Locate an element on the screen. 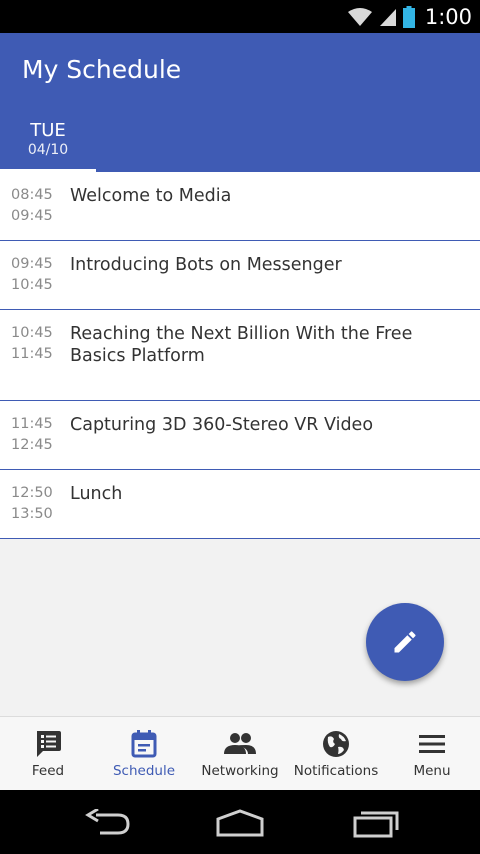 The height and width of the screenshot is (854, 480). session-times: 09:45 10:45 is located at coordinates (36, 275).